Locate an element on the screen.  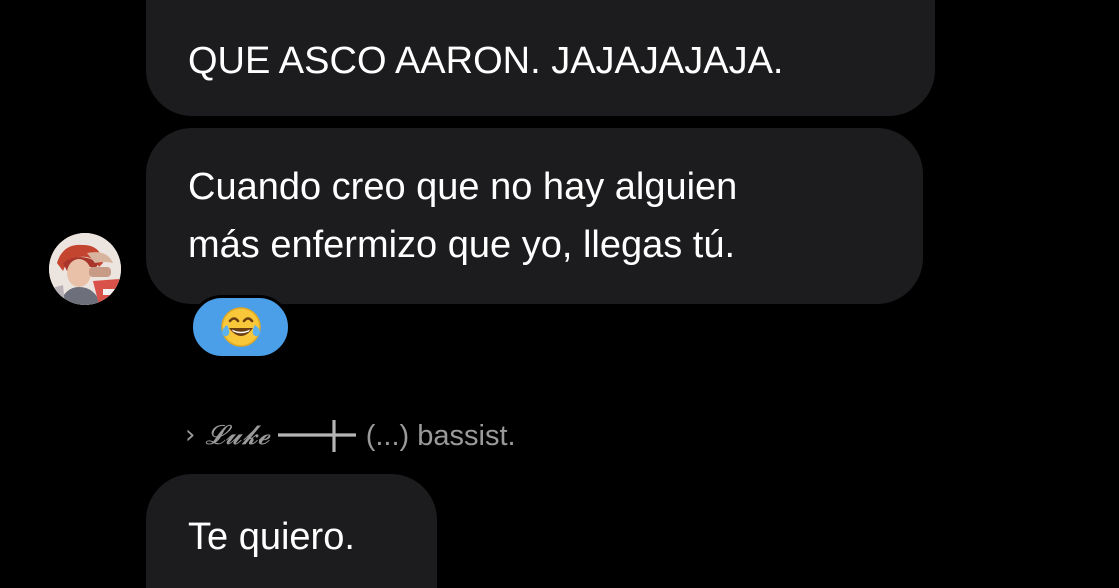
message-text: QUE ASCO AARON. JAJAJAJAJA. is located at coordinates (486, 61).